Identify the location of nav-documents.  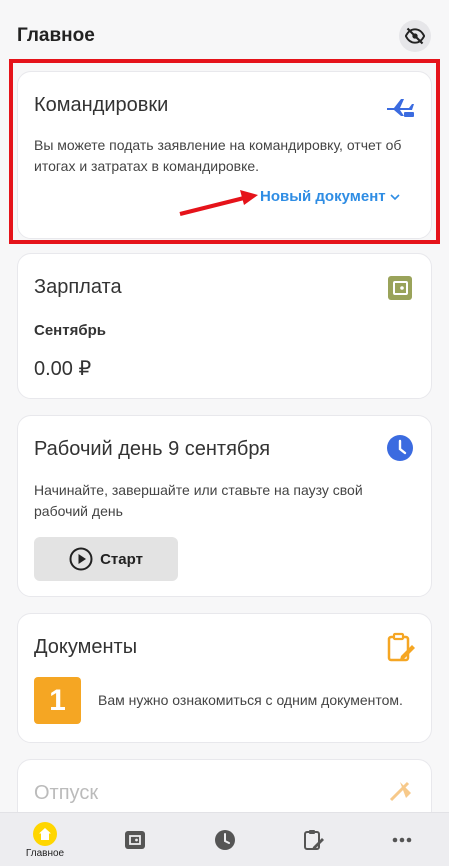
(314, 839).